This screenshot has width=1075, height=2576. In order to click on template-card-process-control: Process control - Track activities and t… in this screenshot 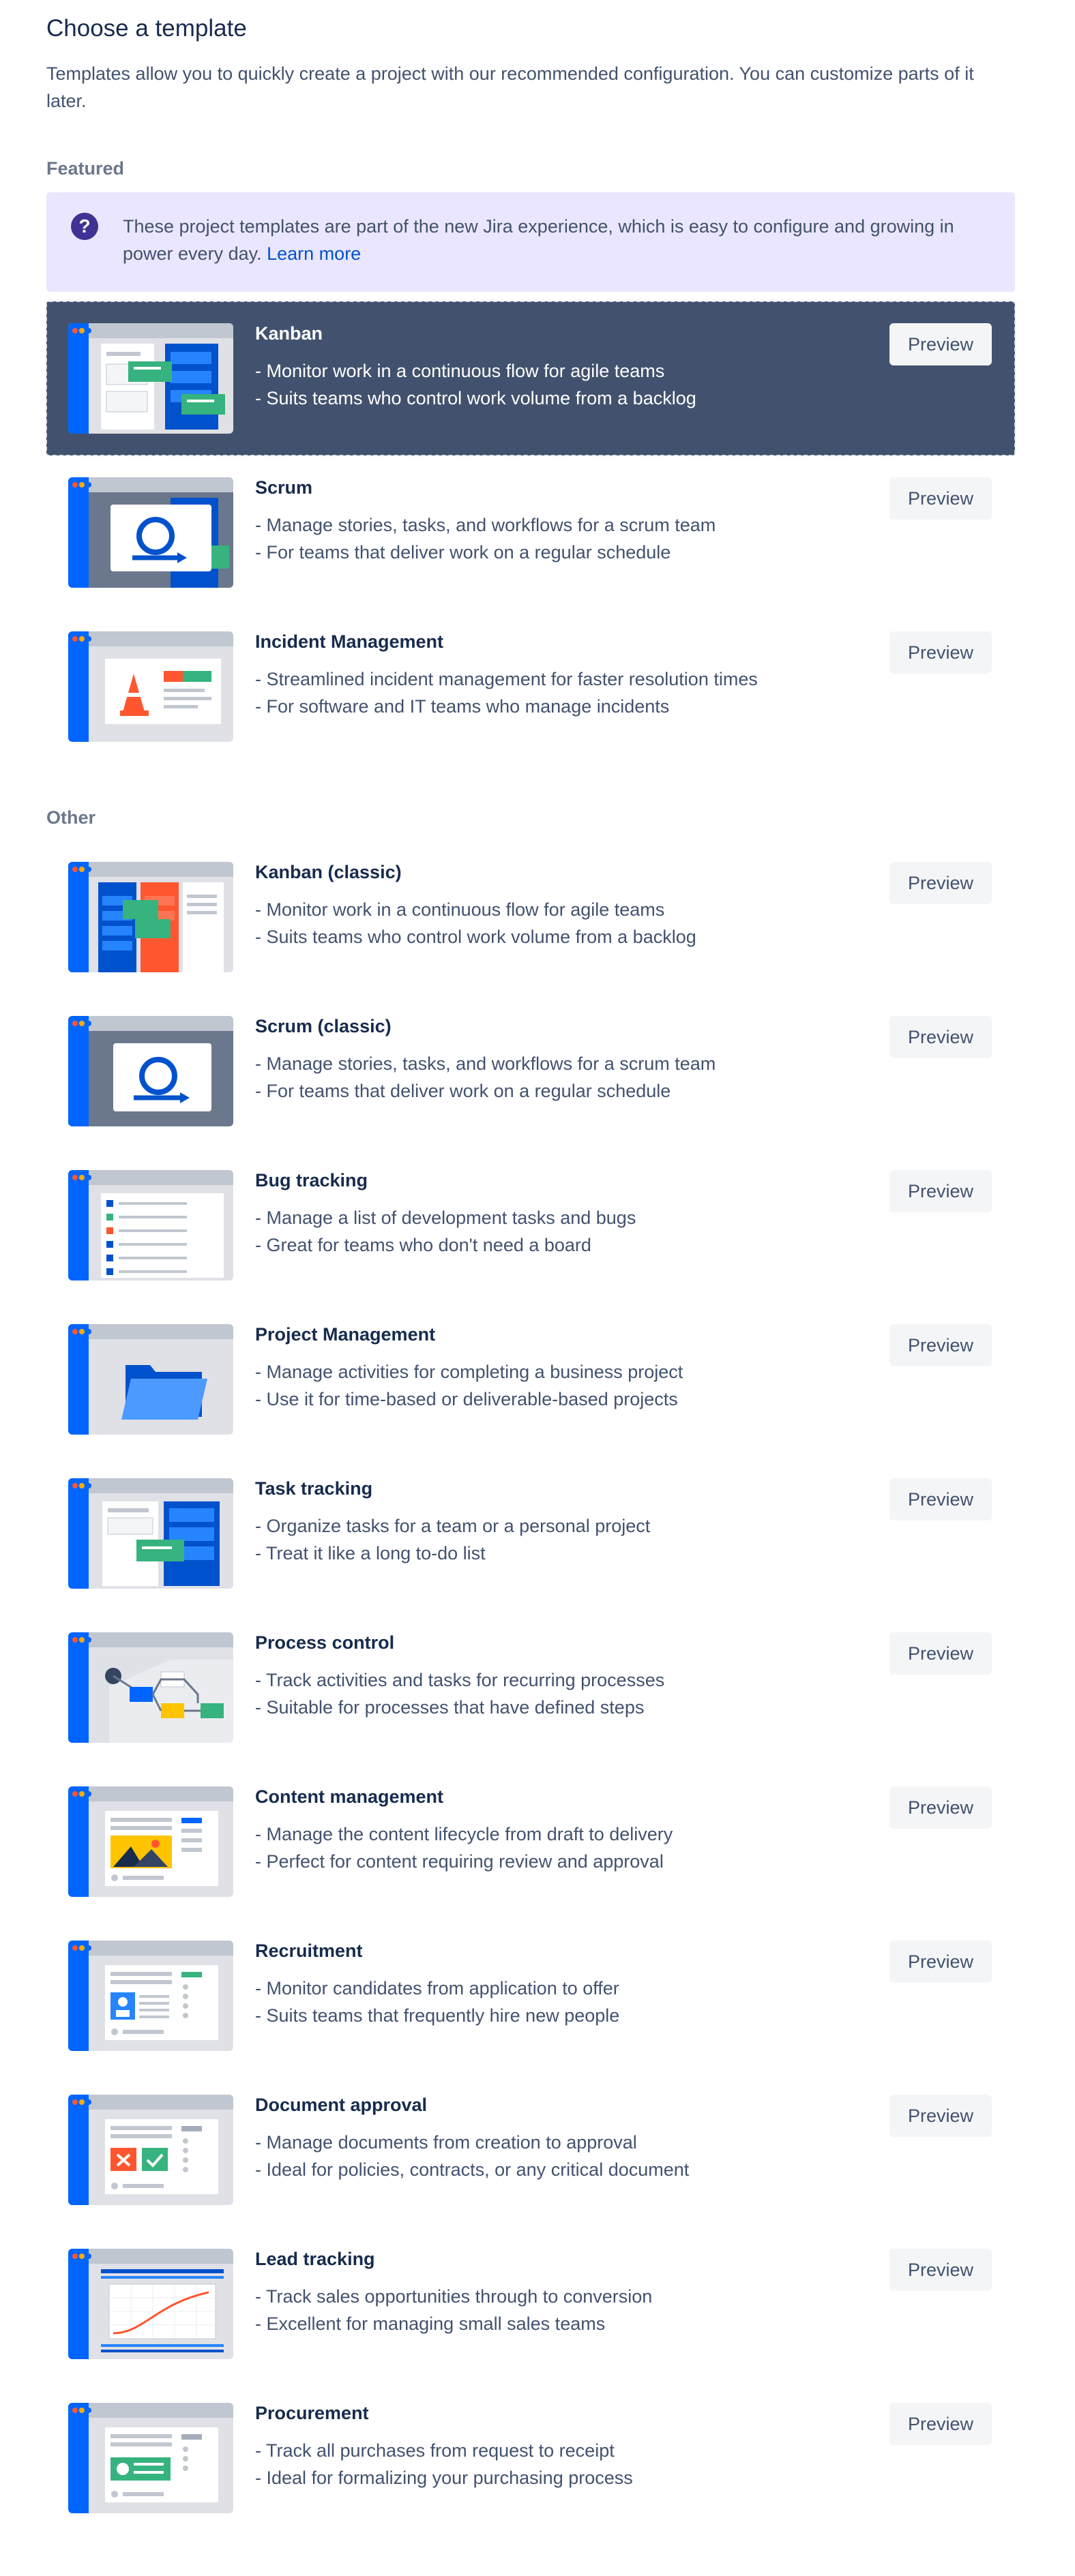, I will do `click(530, 1688)`.